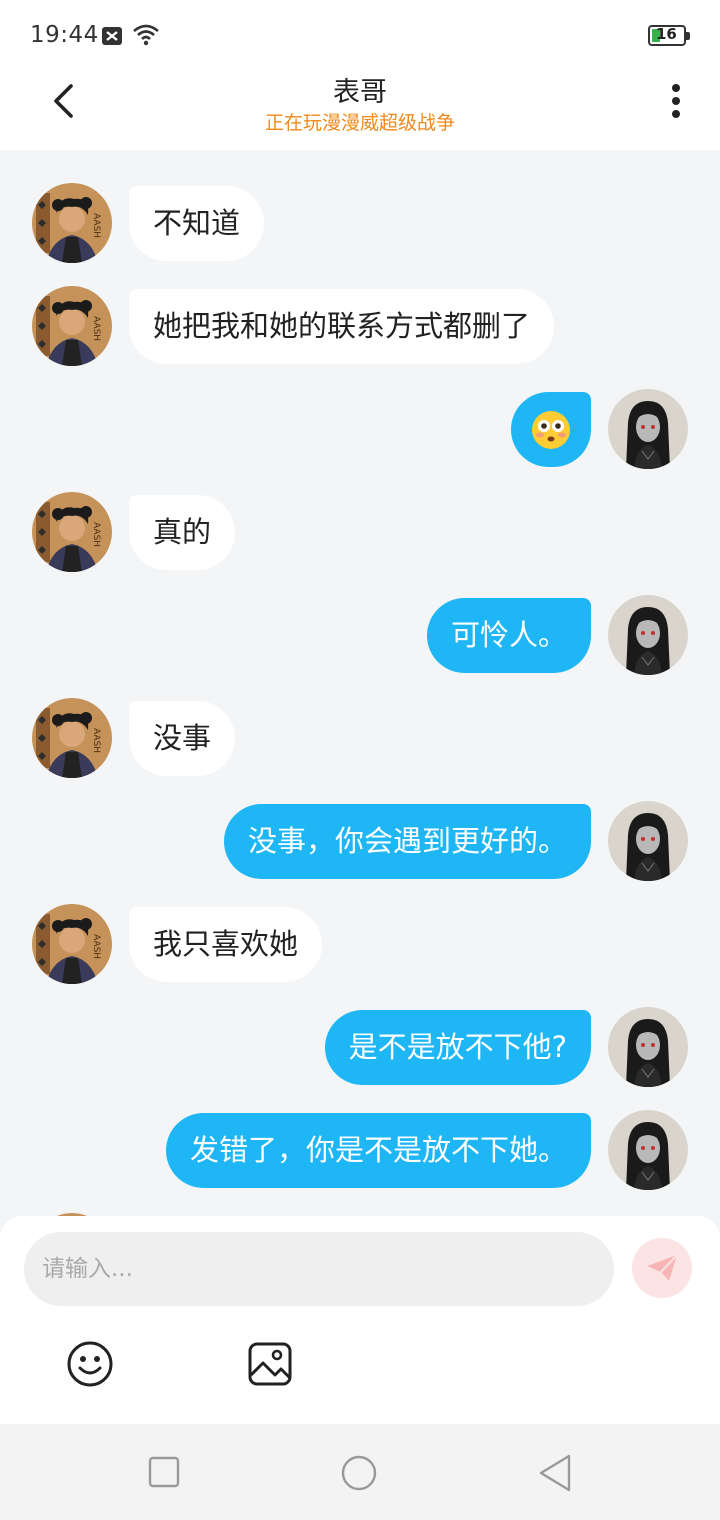 This screenshot has width=720, height=1520. I want to click on message-row-sent, so click(360, 429).